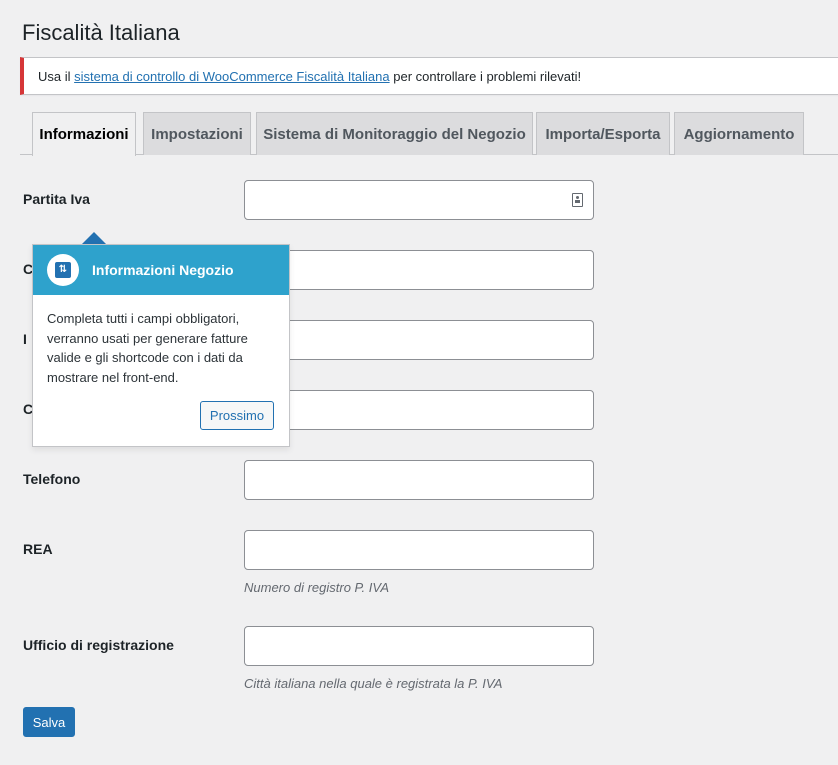 The image size is (838, 765). I want to click on telefono-label: Telefono, so click(52, 479).